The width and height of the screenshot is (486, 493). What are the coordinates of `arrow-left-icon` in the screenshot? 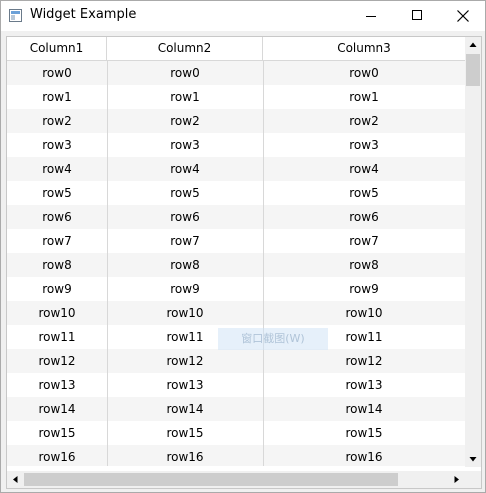 It's located at (15, 479).